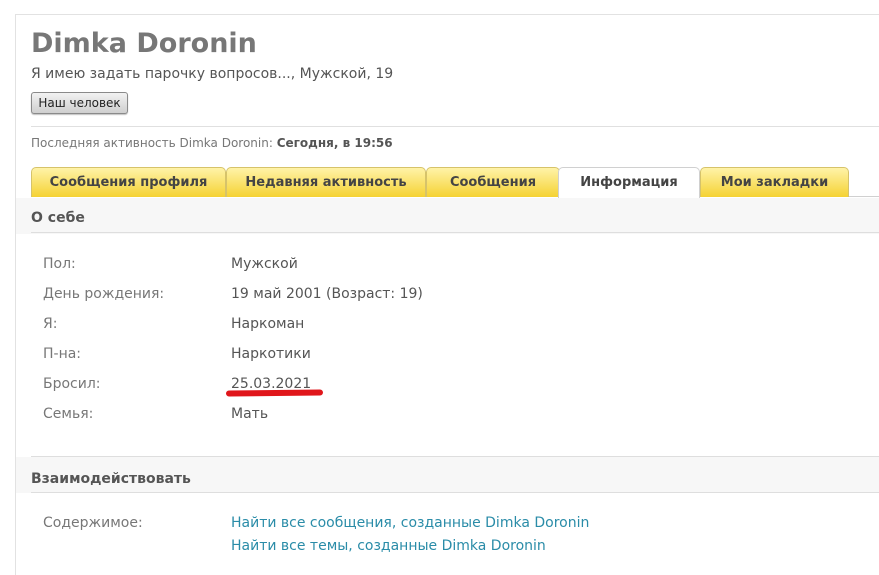 This screenshot has width=879, height=575. I want to click on field-value-birthday: 19 май 2001 (Возраст: 19), so click(327, 294).